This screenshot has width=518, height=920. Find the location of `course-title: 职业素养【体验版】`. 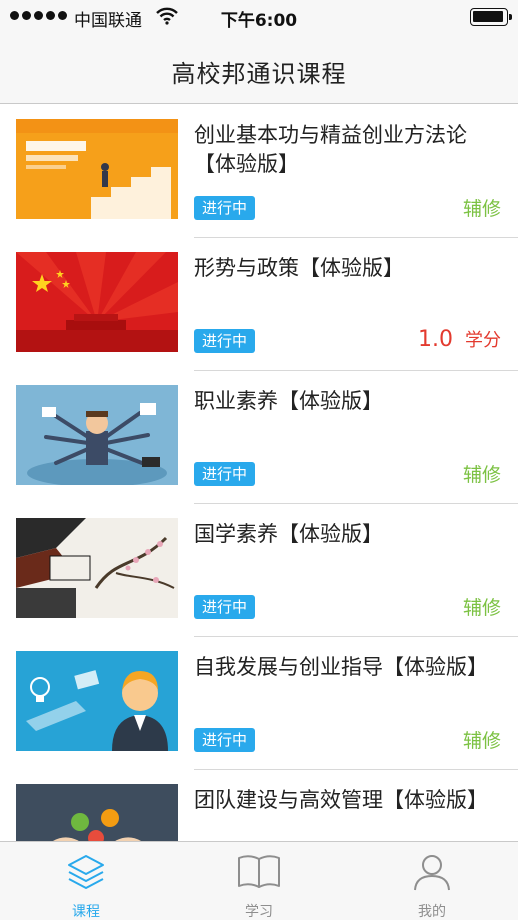

course-title: 职业素养【体验版】 is located at coordinates (350, 401).